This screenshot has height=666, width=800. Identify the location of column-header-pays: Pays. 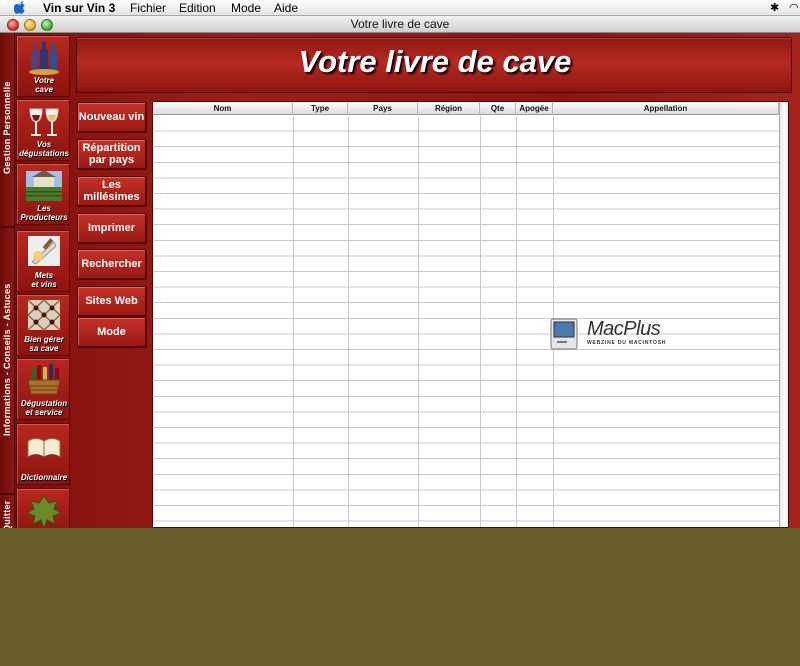
(383, 108).